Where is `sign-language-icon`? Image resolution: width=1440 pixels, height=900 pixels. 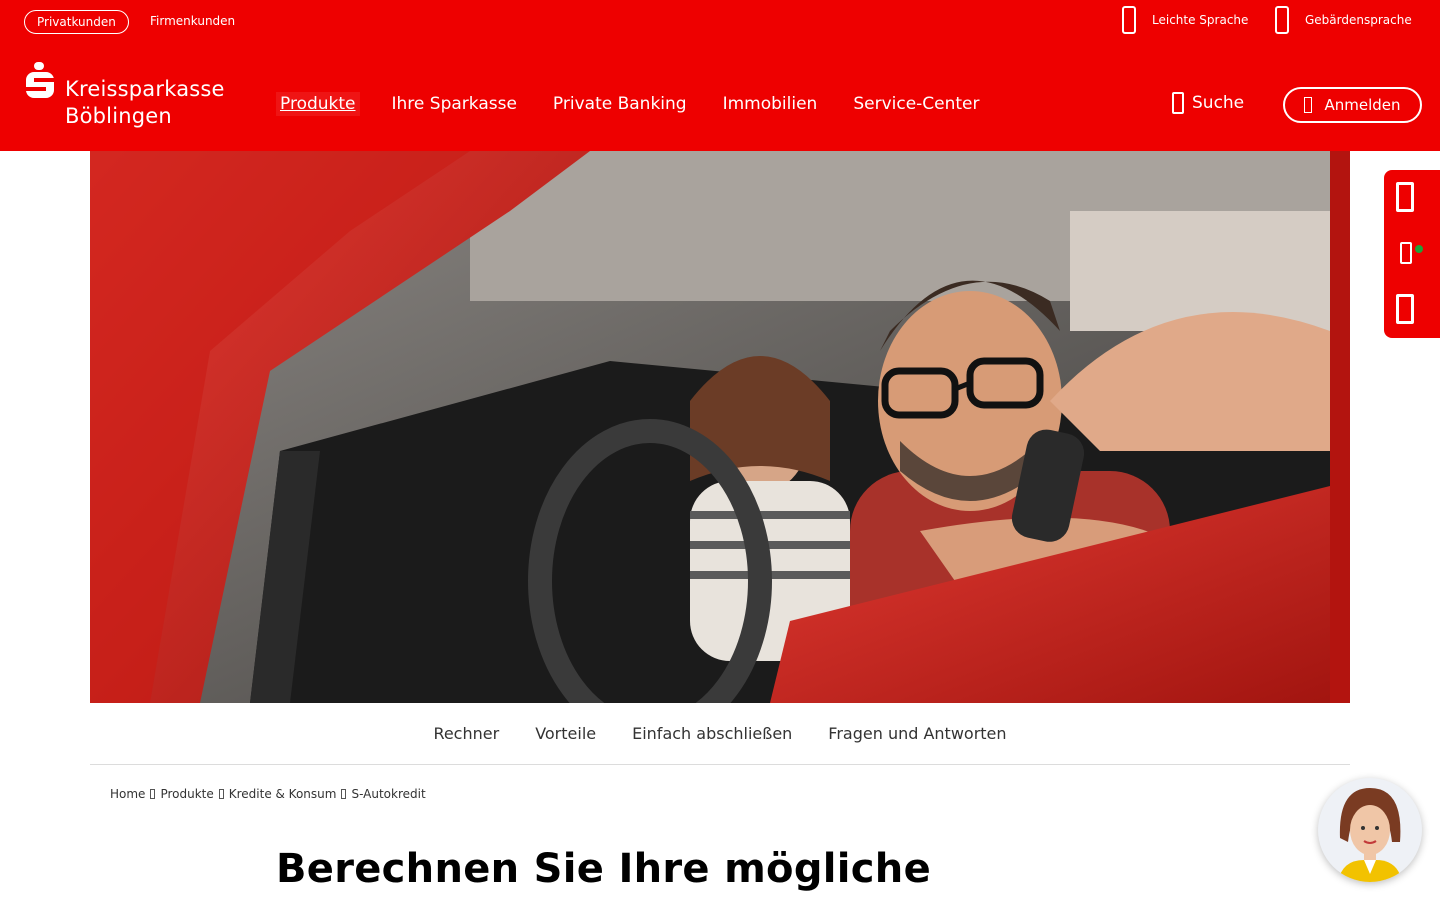
sign-language-icon is located at coordinates (1282, 20).